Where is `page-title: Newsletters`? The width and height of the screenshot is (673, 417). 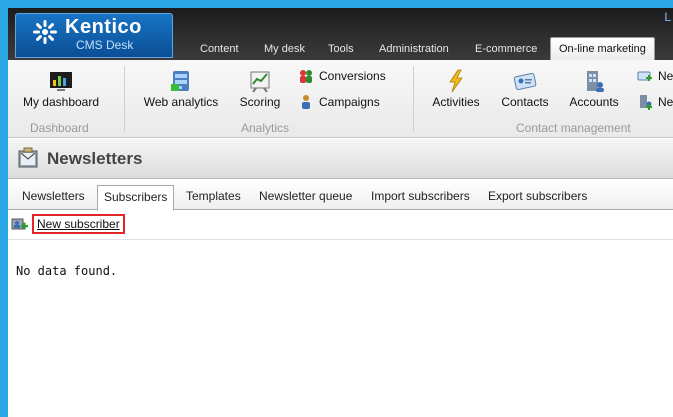 page-title: Newsletters is located at coordinates (95, 158).